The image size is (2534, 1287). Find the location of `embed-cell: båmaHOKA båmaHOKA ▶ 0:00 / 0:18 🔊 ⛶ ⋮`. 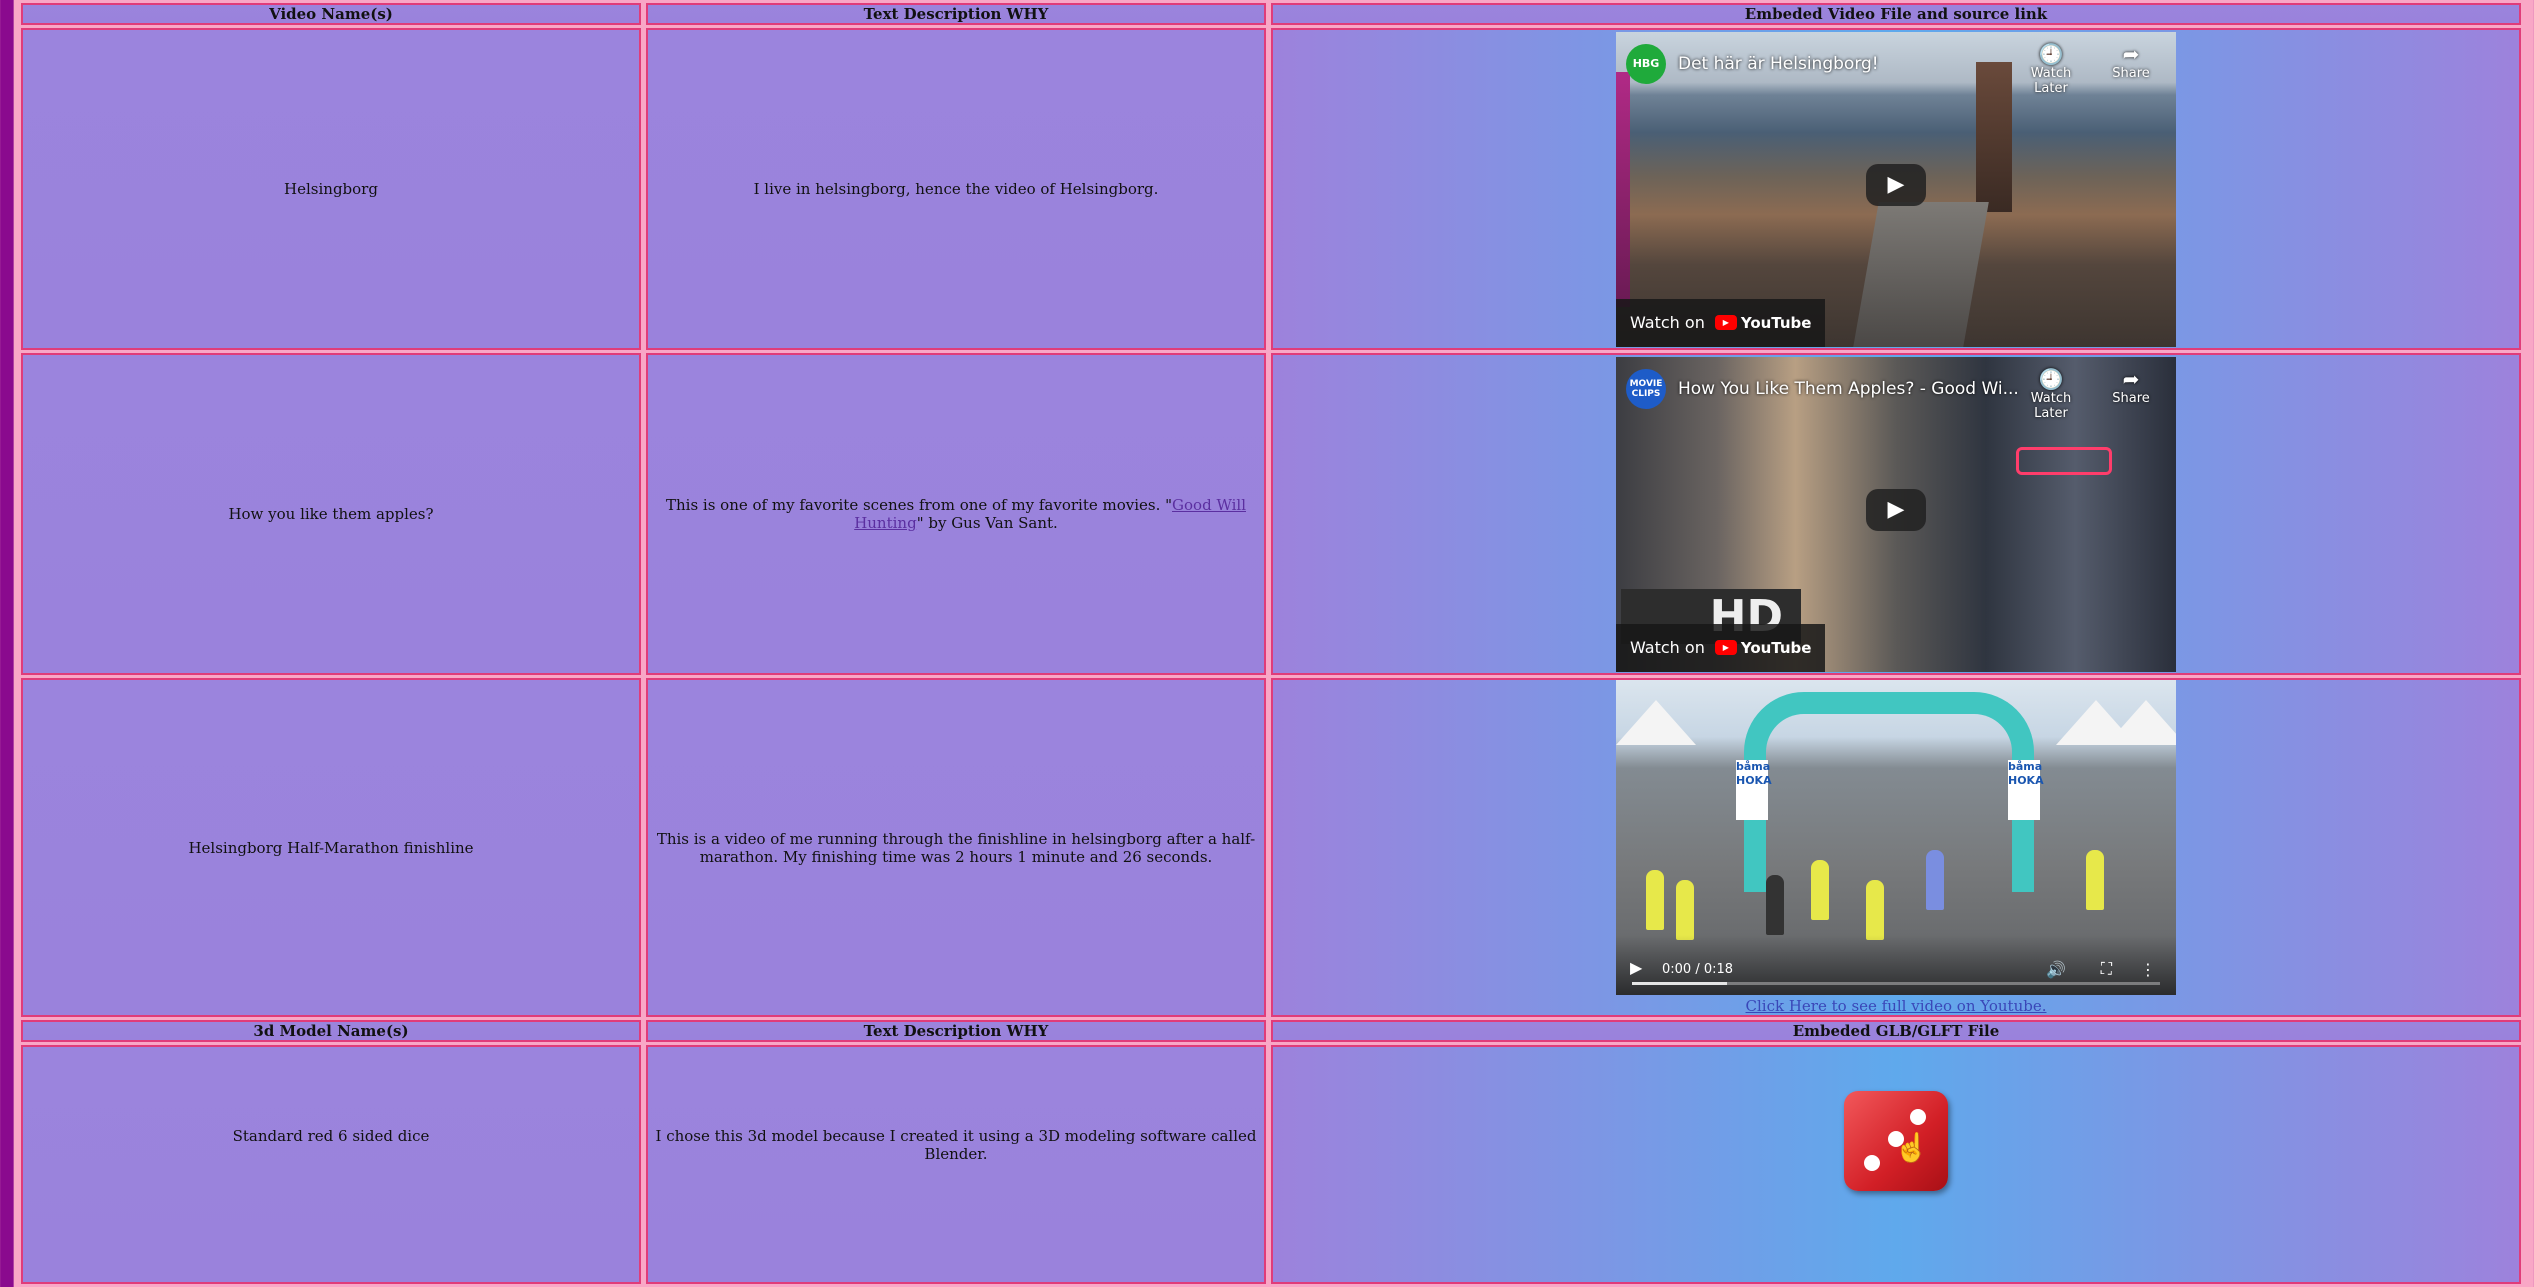

embed-cell: båmaHOKA båmaHOKA ▶ 0:00 / 0:18 🔊 ⛶ ⋮ is located at coordinates (1896, 847).